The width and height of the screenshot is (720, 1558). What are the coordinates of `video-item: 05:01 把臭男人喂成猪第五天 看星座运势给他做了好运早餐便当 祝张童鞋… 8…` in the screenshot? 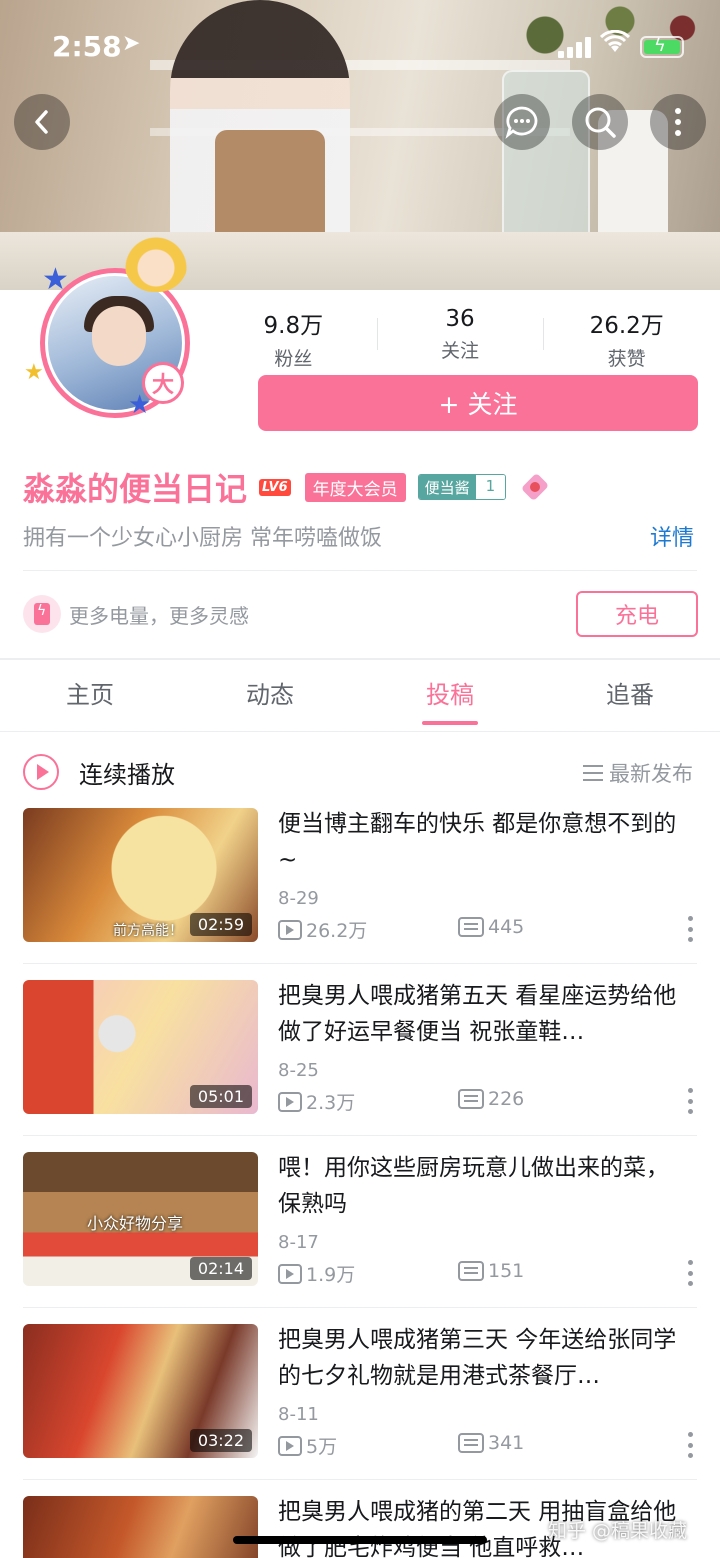 It's located at (360, 1050).